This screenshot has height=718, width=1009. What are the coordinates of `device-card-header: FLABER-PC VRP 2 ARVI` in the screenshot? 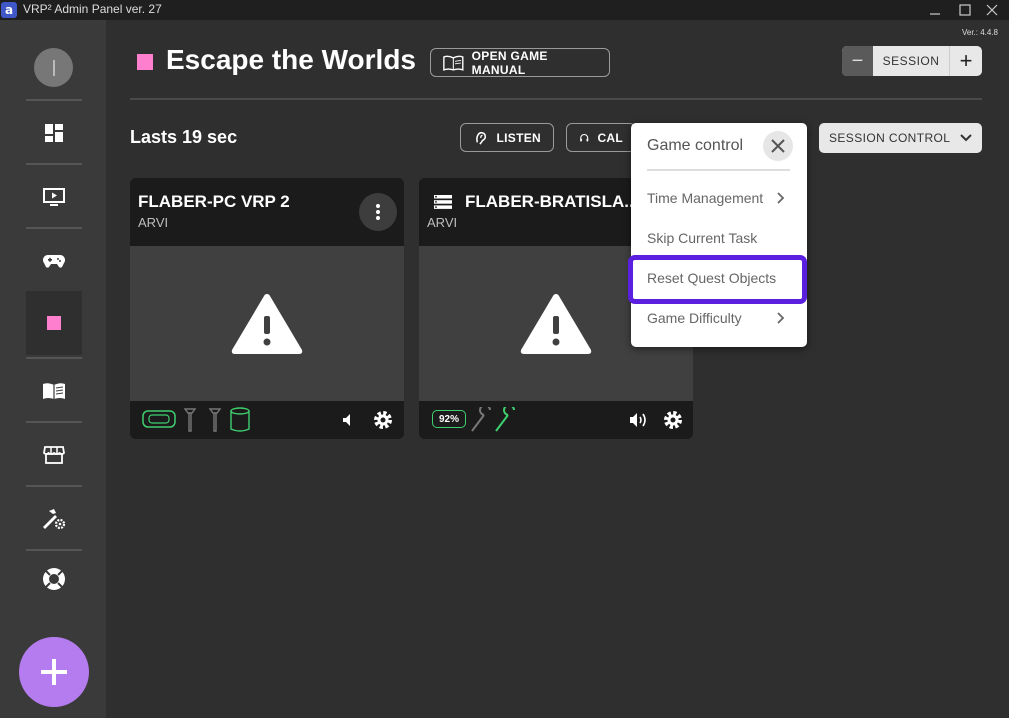 It's located at (267, 212).